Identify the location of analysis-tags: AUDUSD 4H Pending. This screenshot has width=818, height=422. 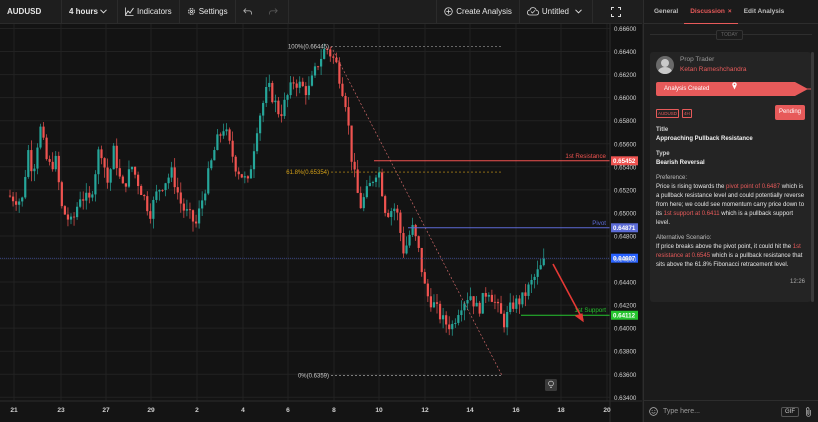
(730, 112).